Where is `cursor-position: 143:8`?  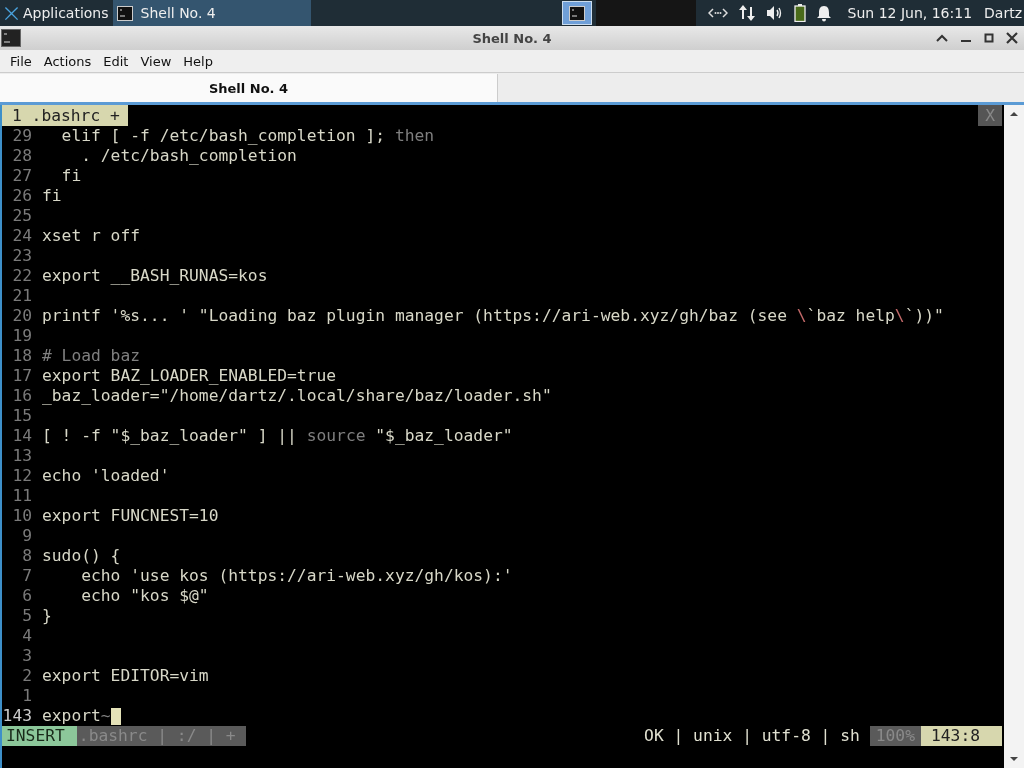
cursor-position: 143:8 is located at coordinates (961, 736).